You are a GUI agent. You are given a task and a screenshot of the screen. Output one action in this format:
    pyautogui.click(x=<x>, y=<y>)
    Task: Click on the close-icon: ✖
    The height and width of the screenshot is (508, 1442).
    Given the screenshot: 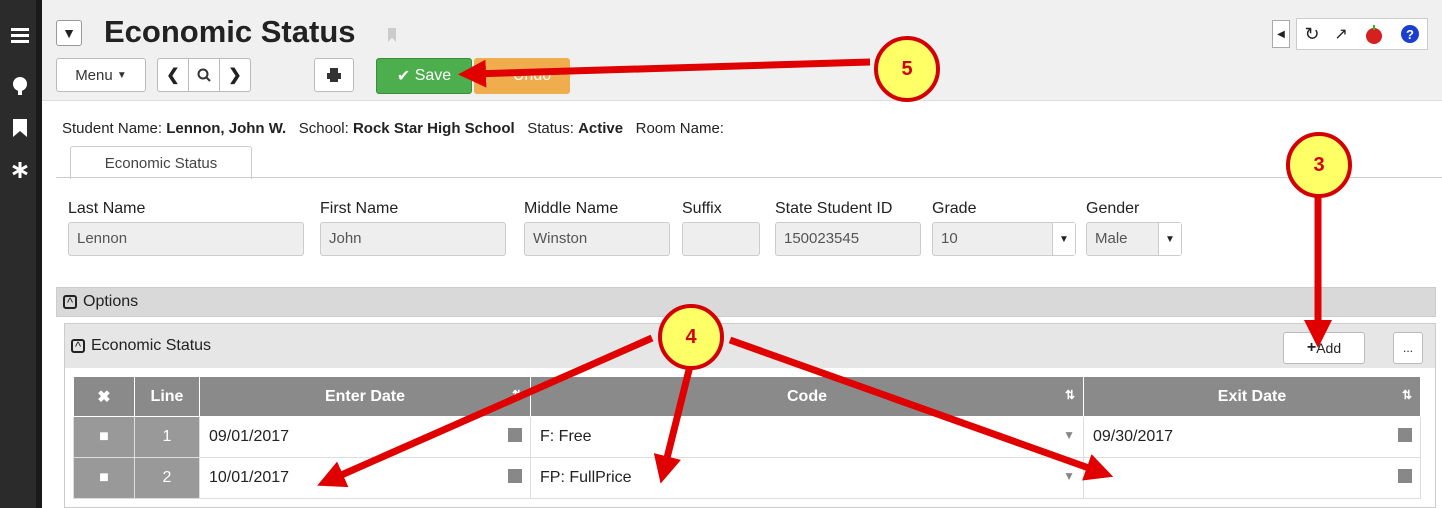 What is the action you would take?
    pyautogui.click(x=104, y=397)
    